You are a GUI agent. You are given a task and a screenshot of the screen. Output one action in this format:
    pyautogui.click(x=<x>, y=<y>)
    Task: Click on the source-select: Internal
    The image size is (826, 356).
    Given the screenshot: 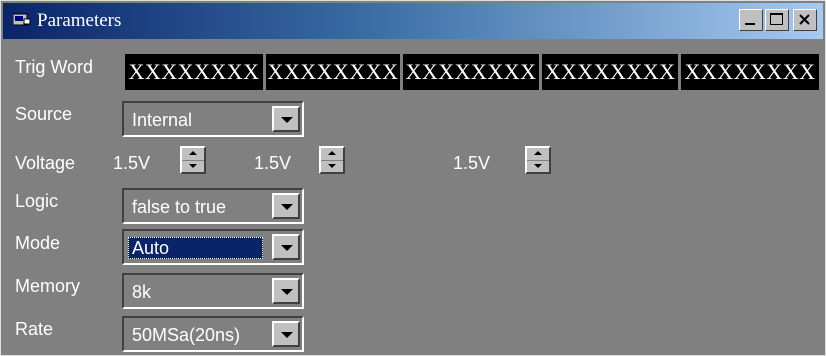 What is the action you would take?
    pyautogui.click(x=213, y=119)
    